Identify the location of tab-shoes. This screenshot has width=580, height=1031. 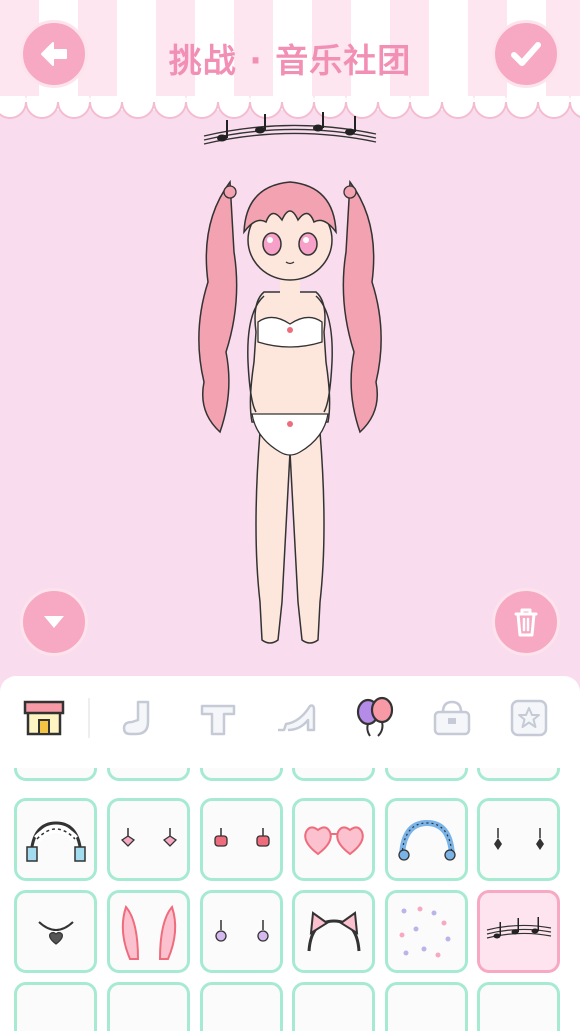
(296, 718).